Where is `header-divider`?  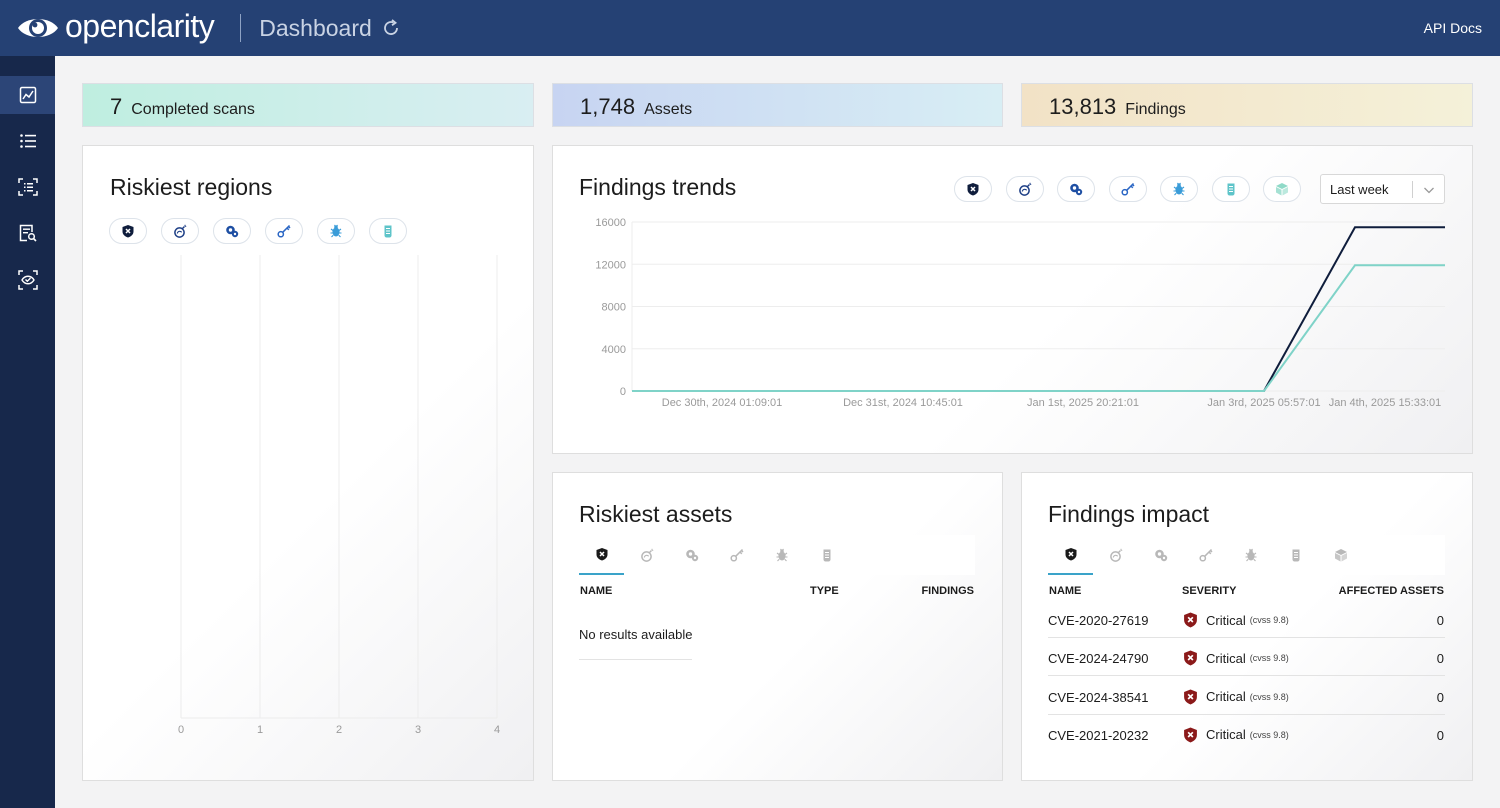
header-divider is located at coordinates (241, 28).